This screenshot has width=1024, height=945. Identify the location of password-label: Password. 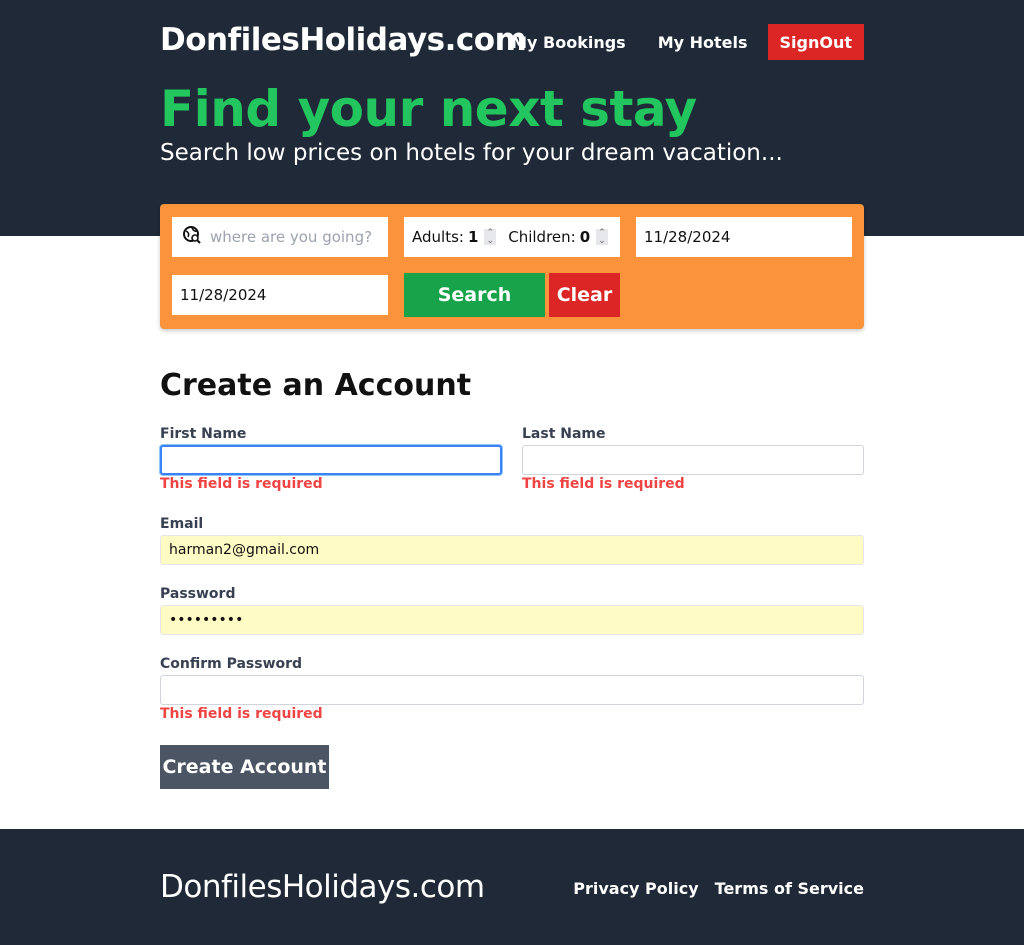
(198, 594).